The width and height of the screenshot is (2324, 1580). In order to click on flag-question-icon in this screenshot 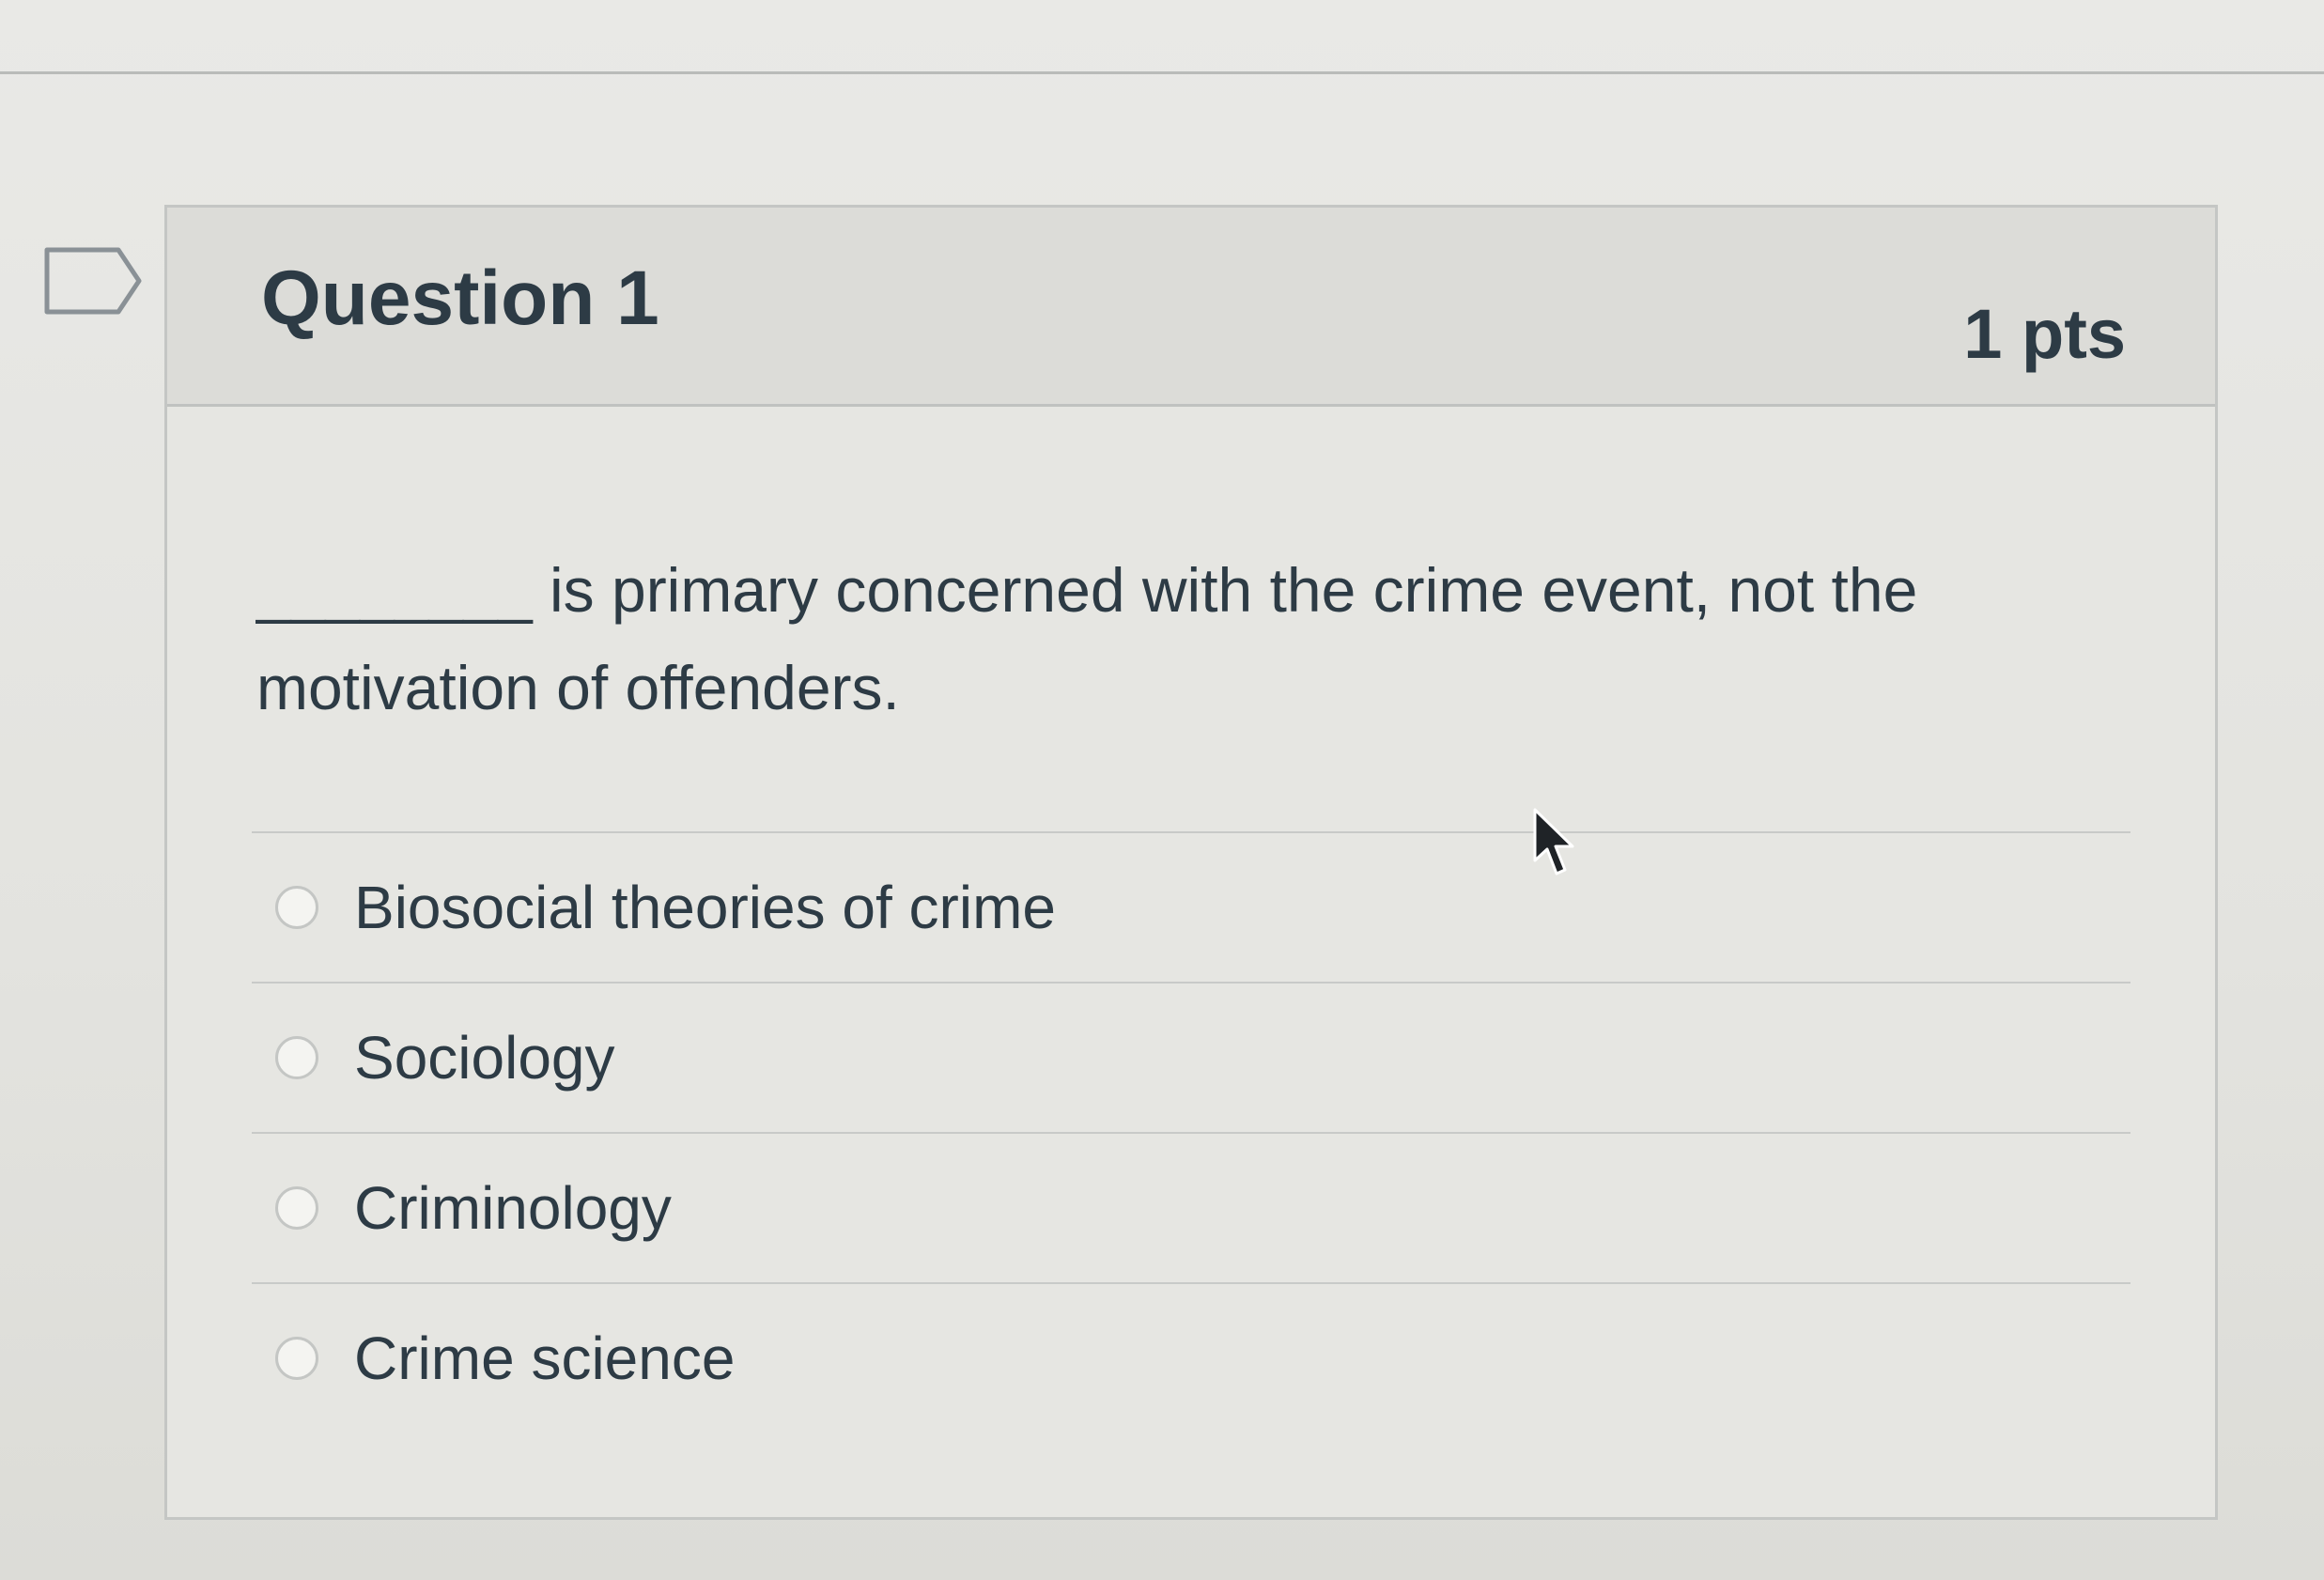, I will do `click(93, 281)`.